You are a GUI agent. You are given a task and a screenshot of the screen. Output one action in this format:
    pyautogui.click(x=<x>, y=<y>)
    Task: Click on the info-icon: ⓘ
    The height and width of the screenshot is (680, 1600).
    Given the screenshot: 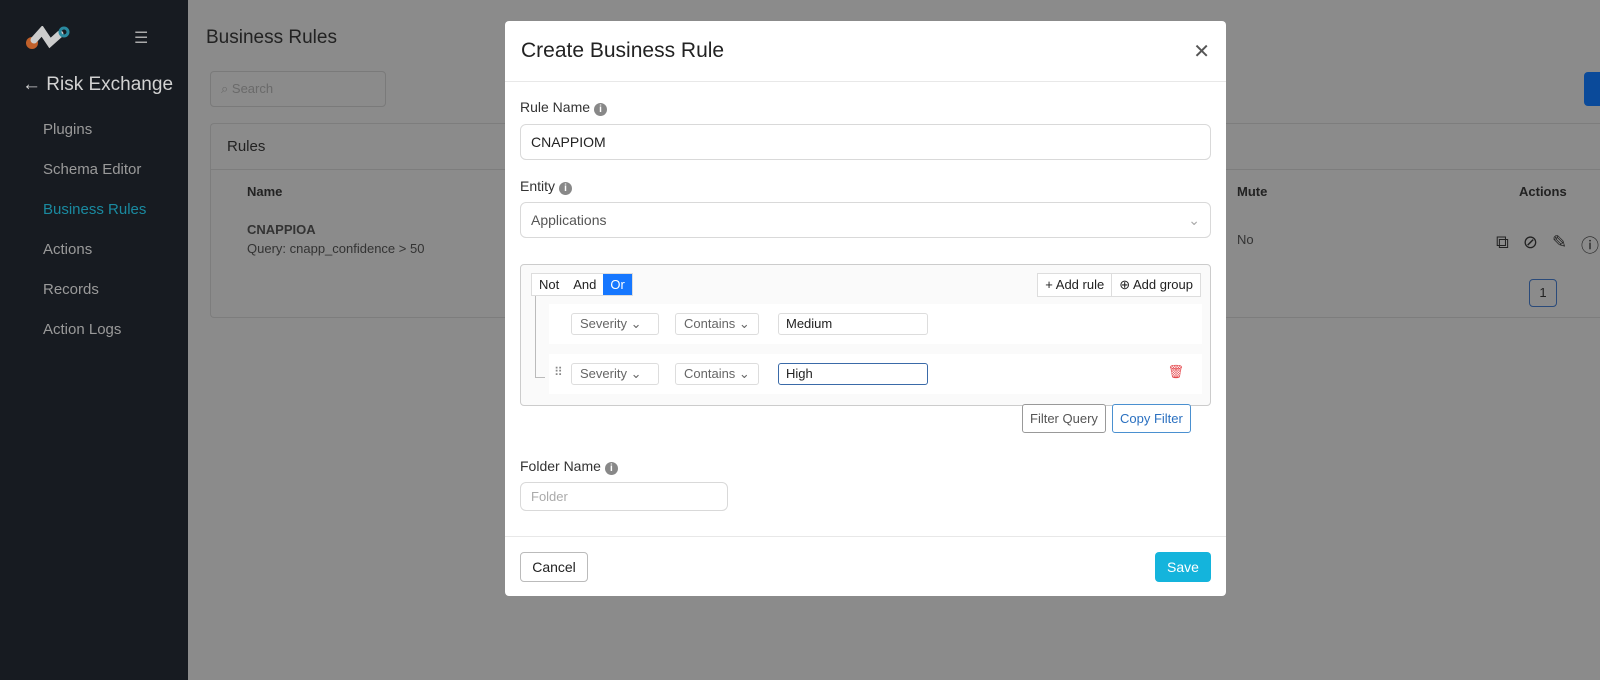 What is the action you would take?
    pyautogui.click(x=1590, y=245)
    